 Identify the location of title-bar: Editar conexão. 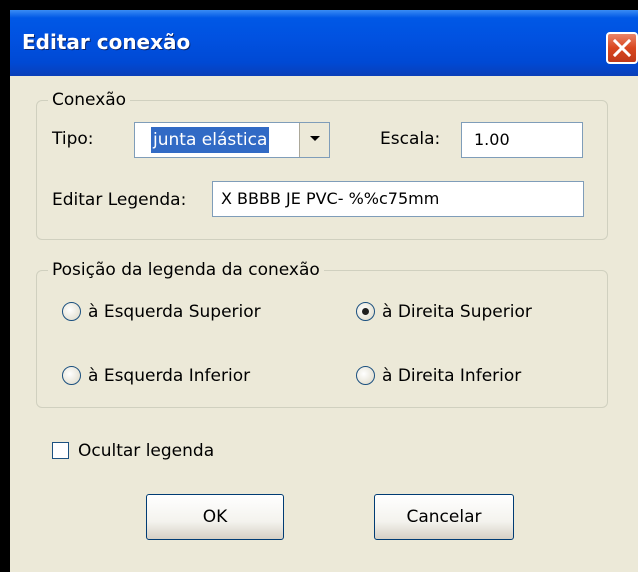
(324, 43).